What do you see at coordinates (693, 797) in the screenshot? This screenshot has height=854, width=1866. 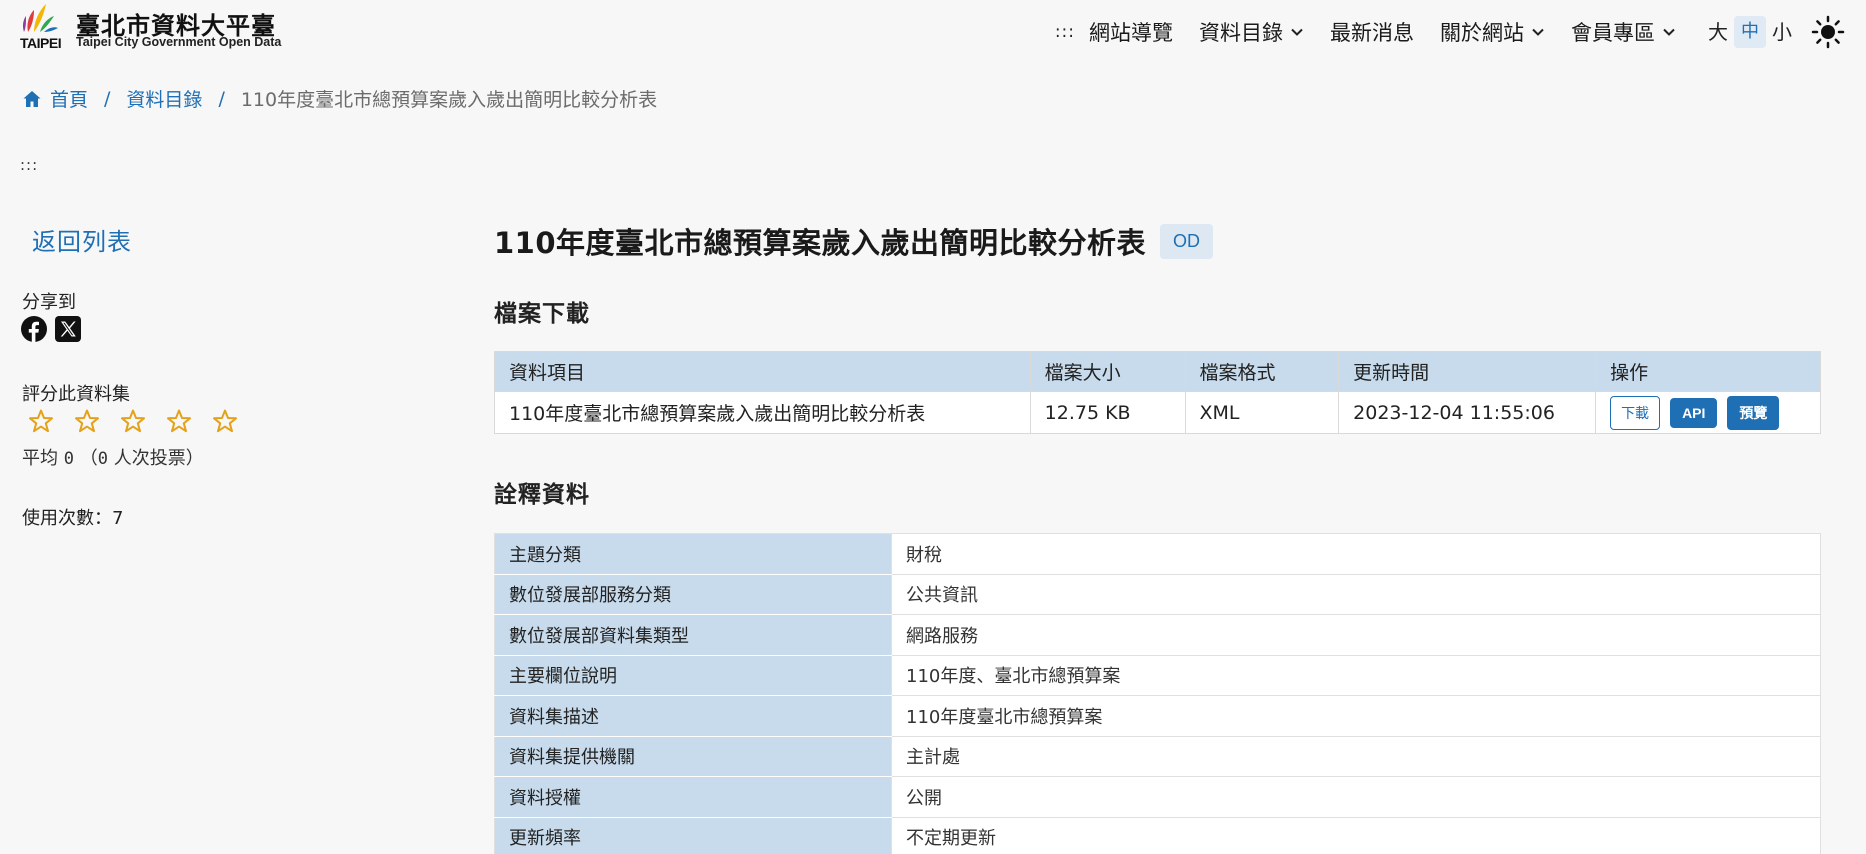 I see `metadata-key: 資料授權` at bounding box center [693, 797].